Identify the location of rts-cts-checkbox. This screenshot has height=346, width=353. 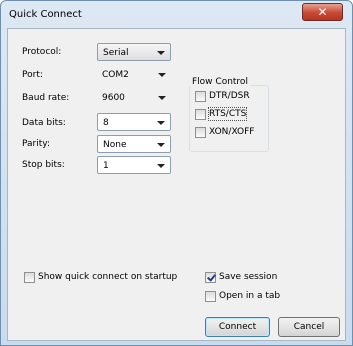
(200, 114).